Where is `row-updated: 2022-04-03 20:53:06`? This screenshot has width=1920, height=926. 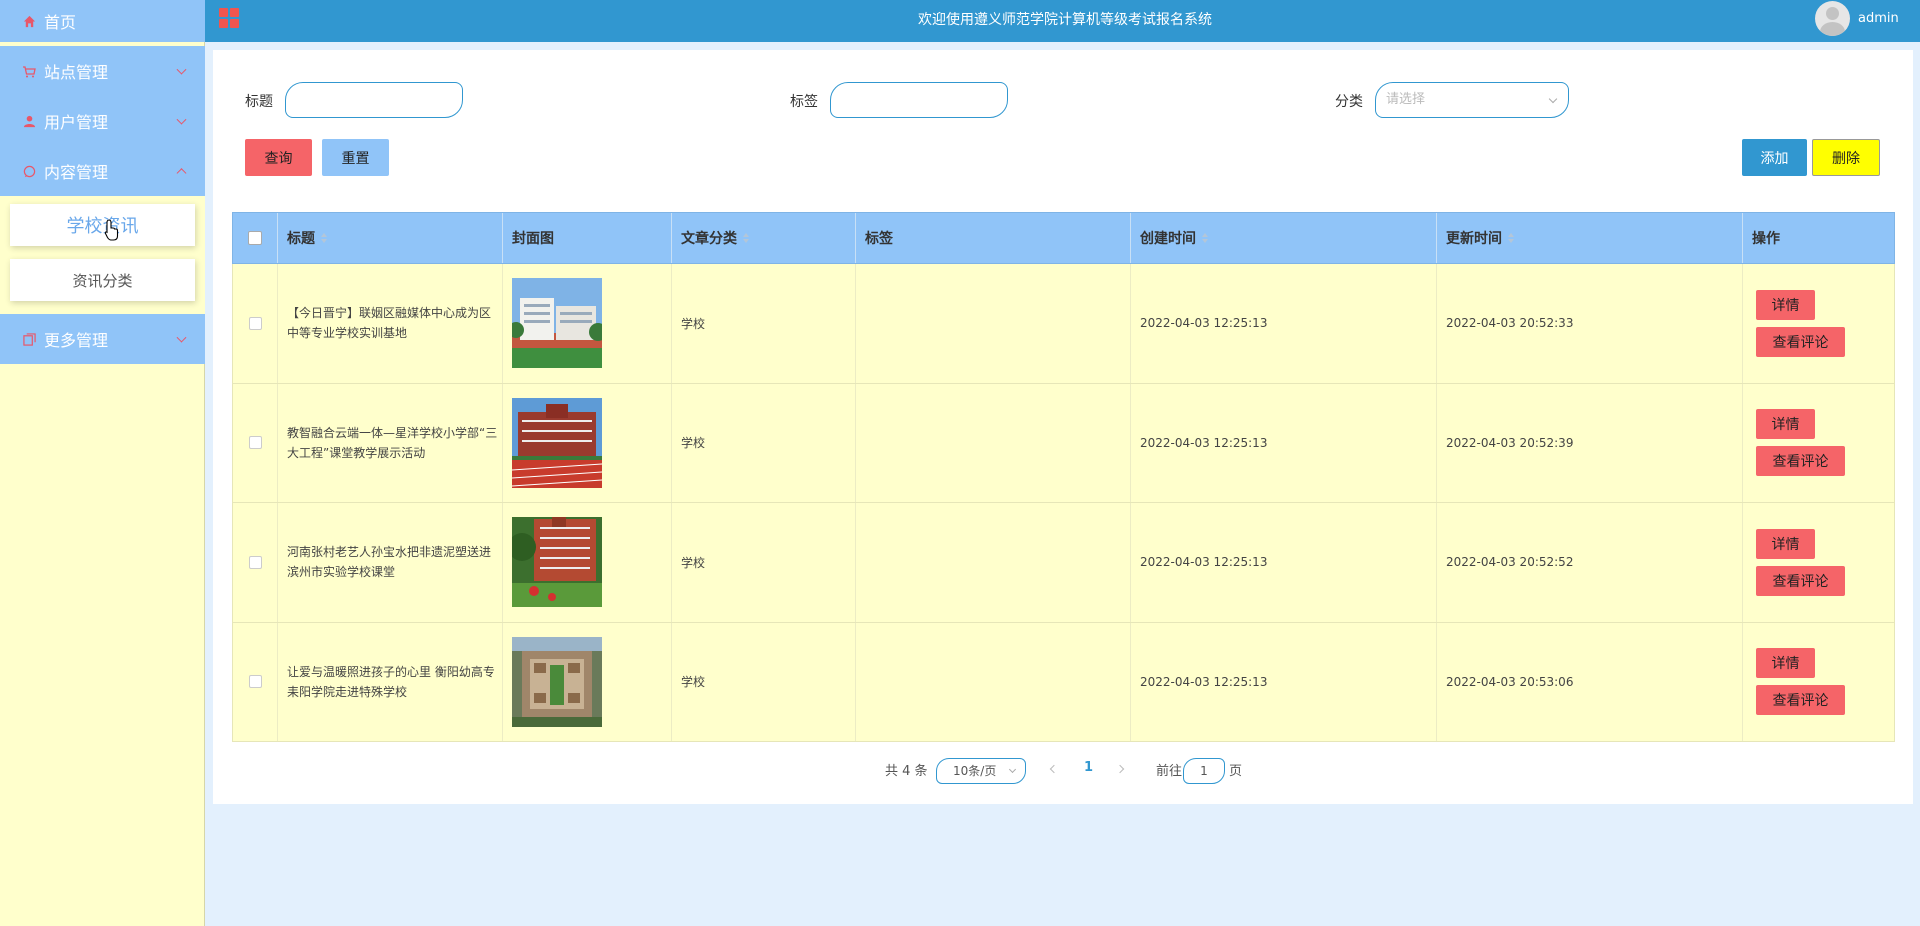 row-updated: 2022-04-03 20:53:06 is located at coordinates (1510, 681).